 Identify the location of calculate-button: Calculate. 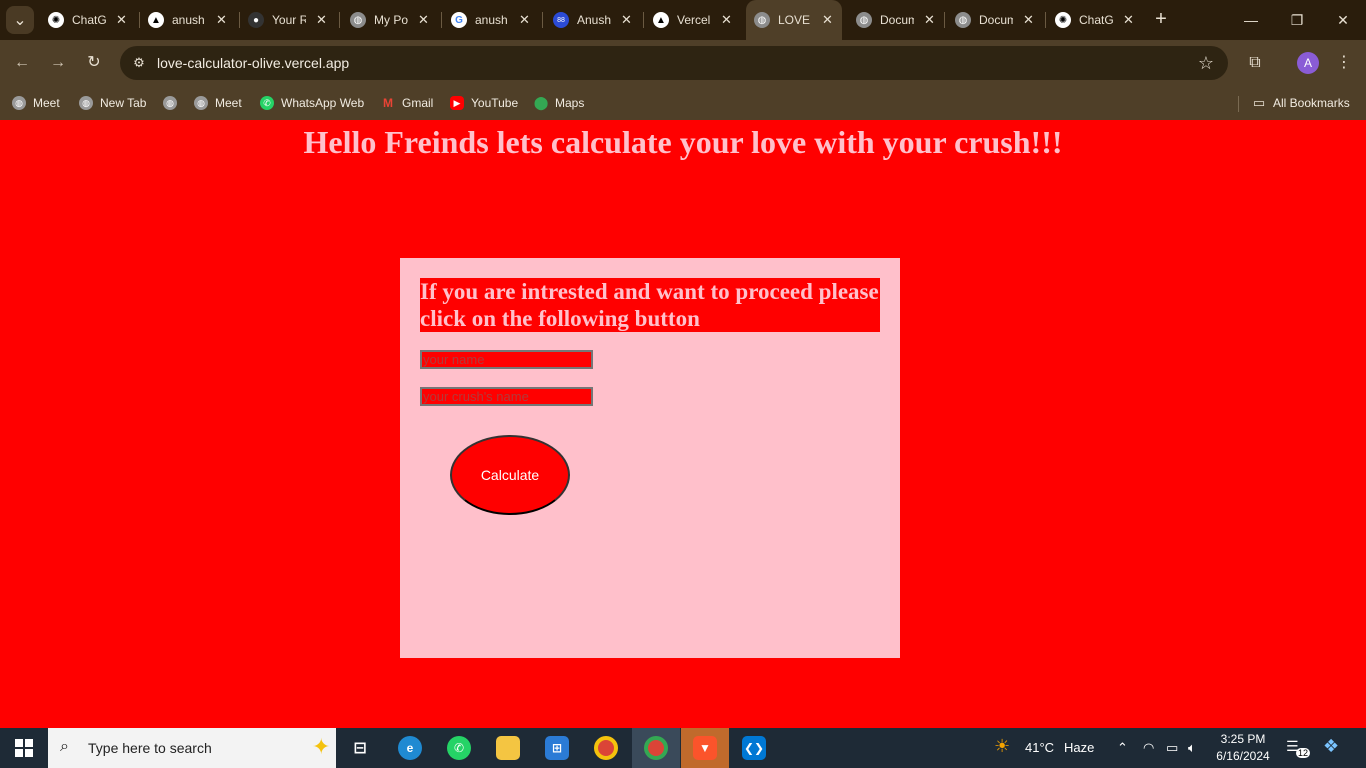
(510, 475).